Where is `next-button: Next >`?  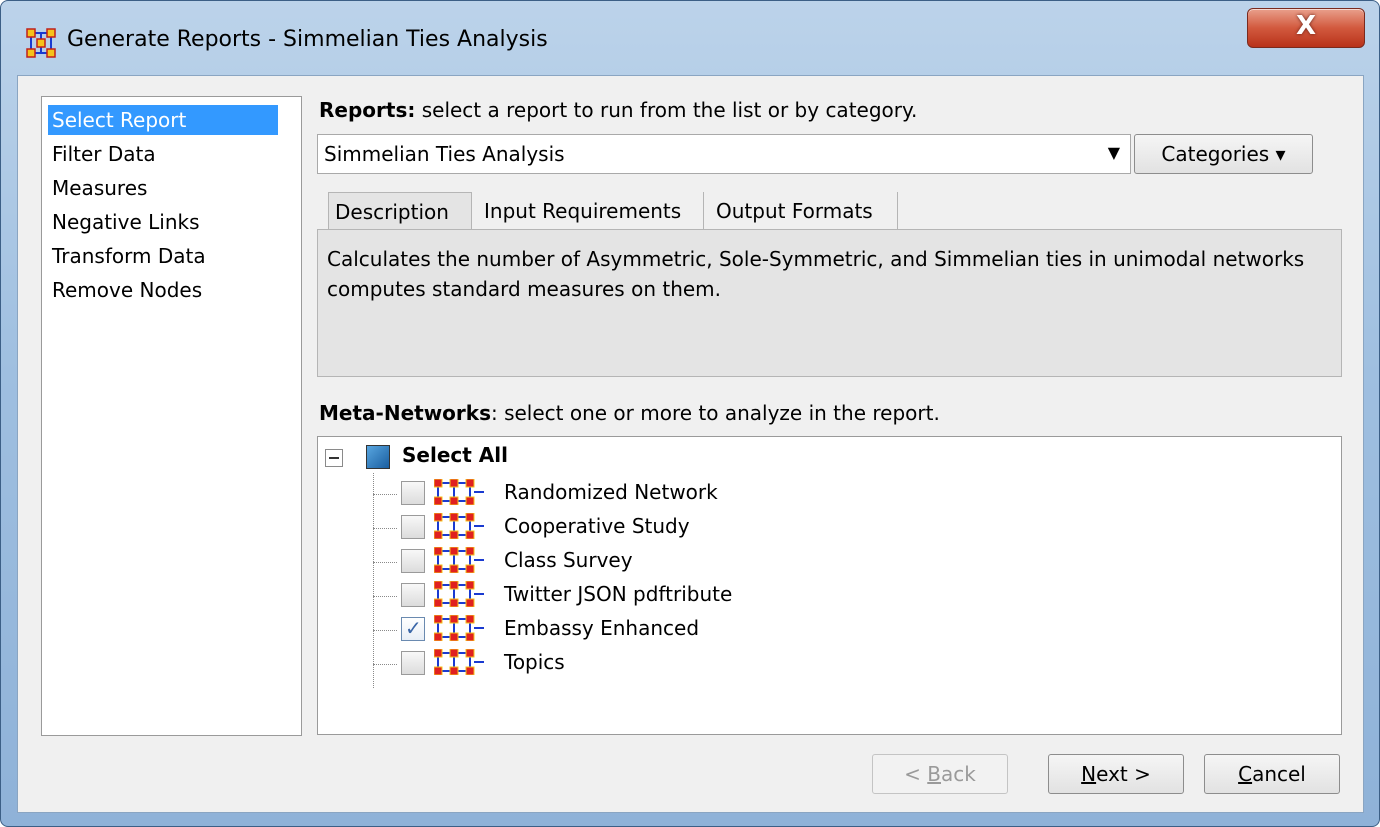
next-button: Next > is located at coordinates (1116, 774).